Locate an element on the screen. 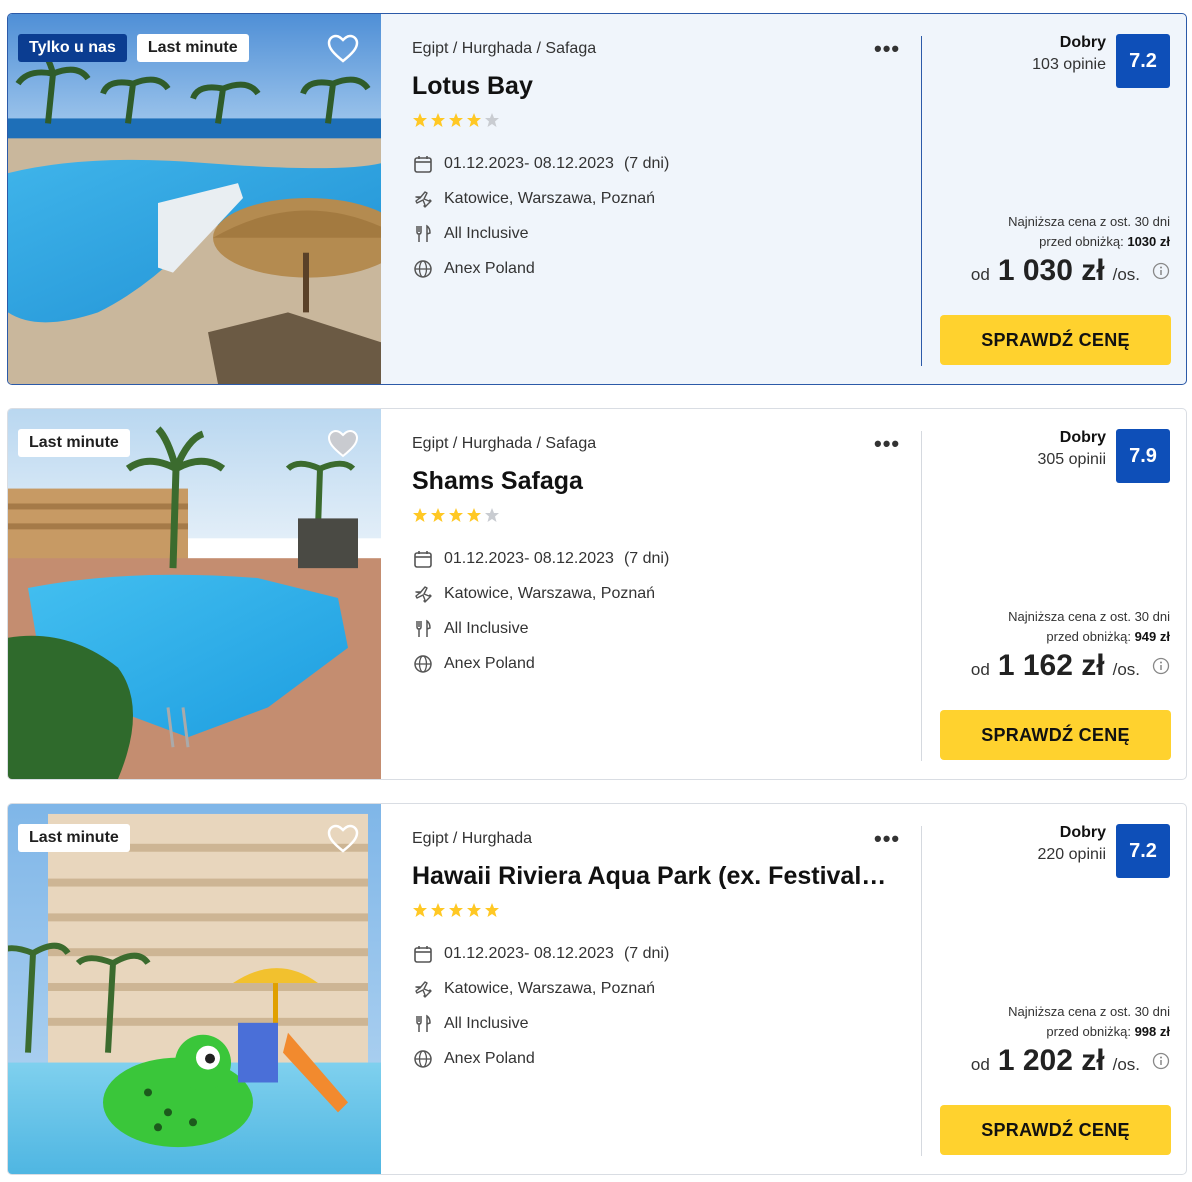 The height and width of the screenshot is (1182, 1192). rating-block: Dobry 305 opinii 7.9 is located at coordinates (1104, 456).